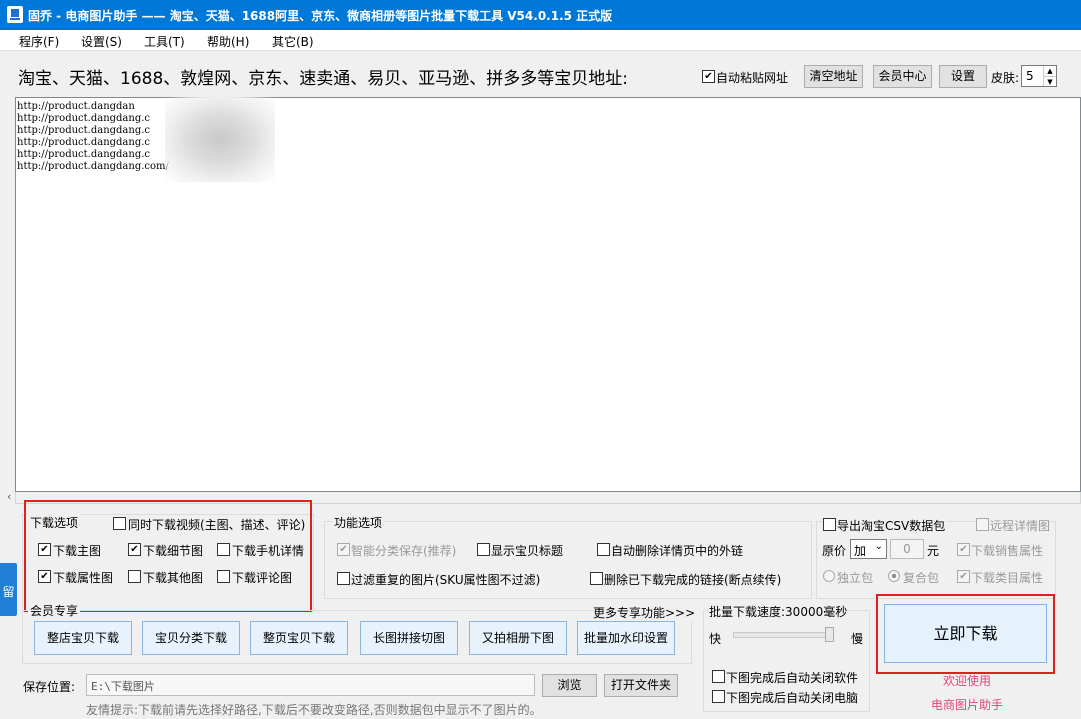 This screenshot has width=1081, height=719. What do you see at coordinates (718, 676) in the screenshot?
I see `auto-close-app-checkbox` at bounding box center [718, 676].